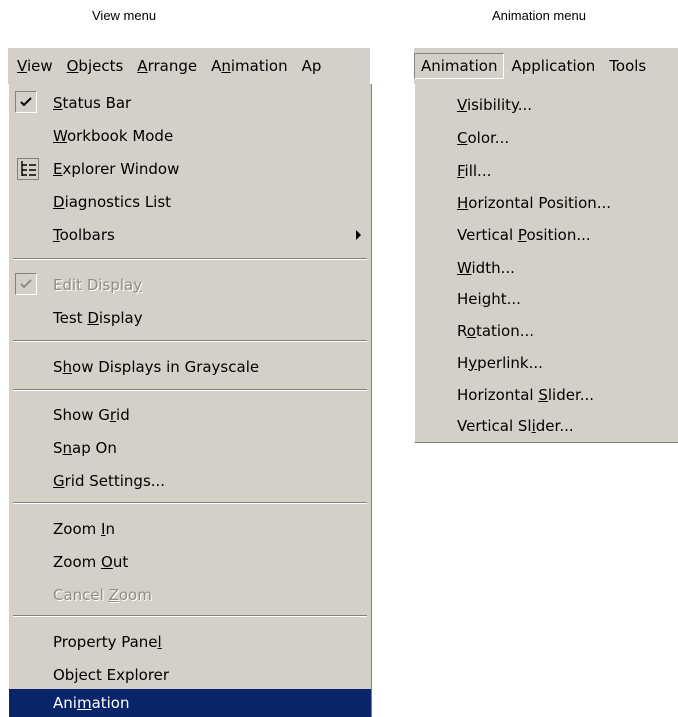 The height and width of the screenshot is (717, 678). Describe the element at coordinates (190, 414) in the screenshot. I see `menu-item-show-grid: Show Grid` at that location.